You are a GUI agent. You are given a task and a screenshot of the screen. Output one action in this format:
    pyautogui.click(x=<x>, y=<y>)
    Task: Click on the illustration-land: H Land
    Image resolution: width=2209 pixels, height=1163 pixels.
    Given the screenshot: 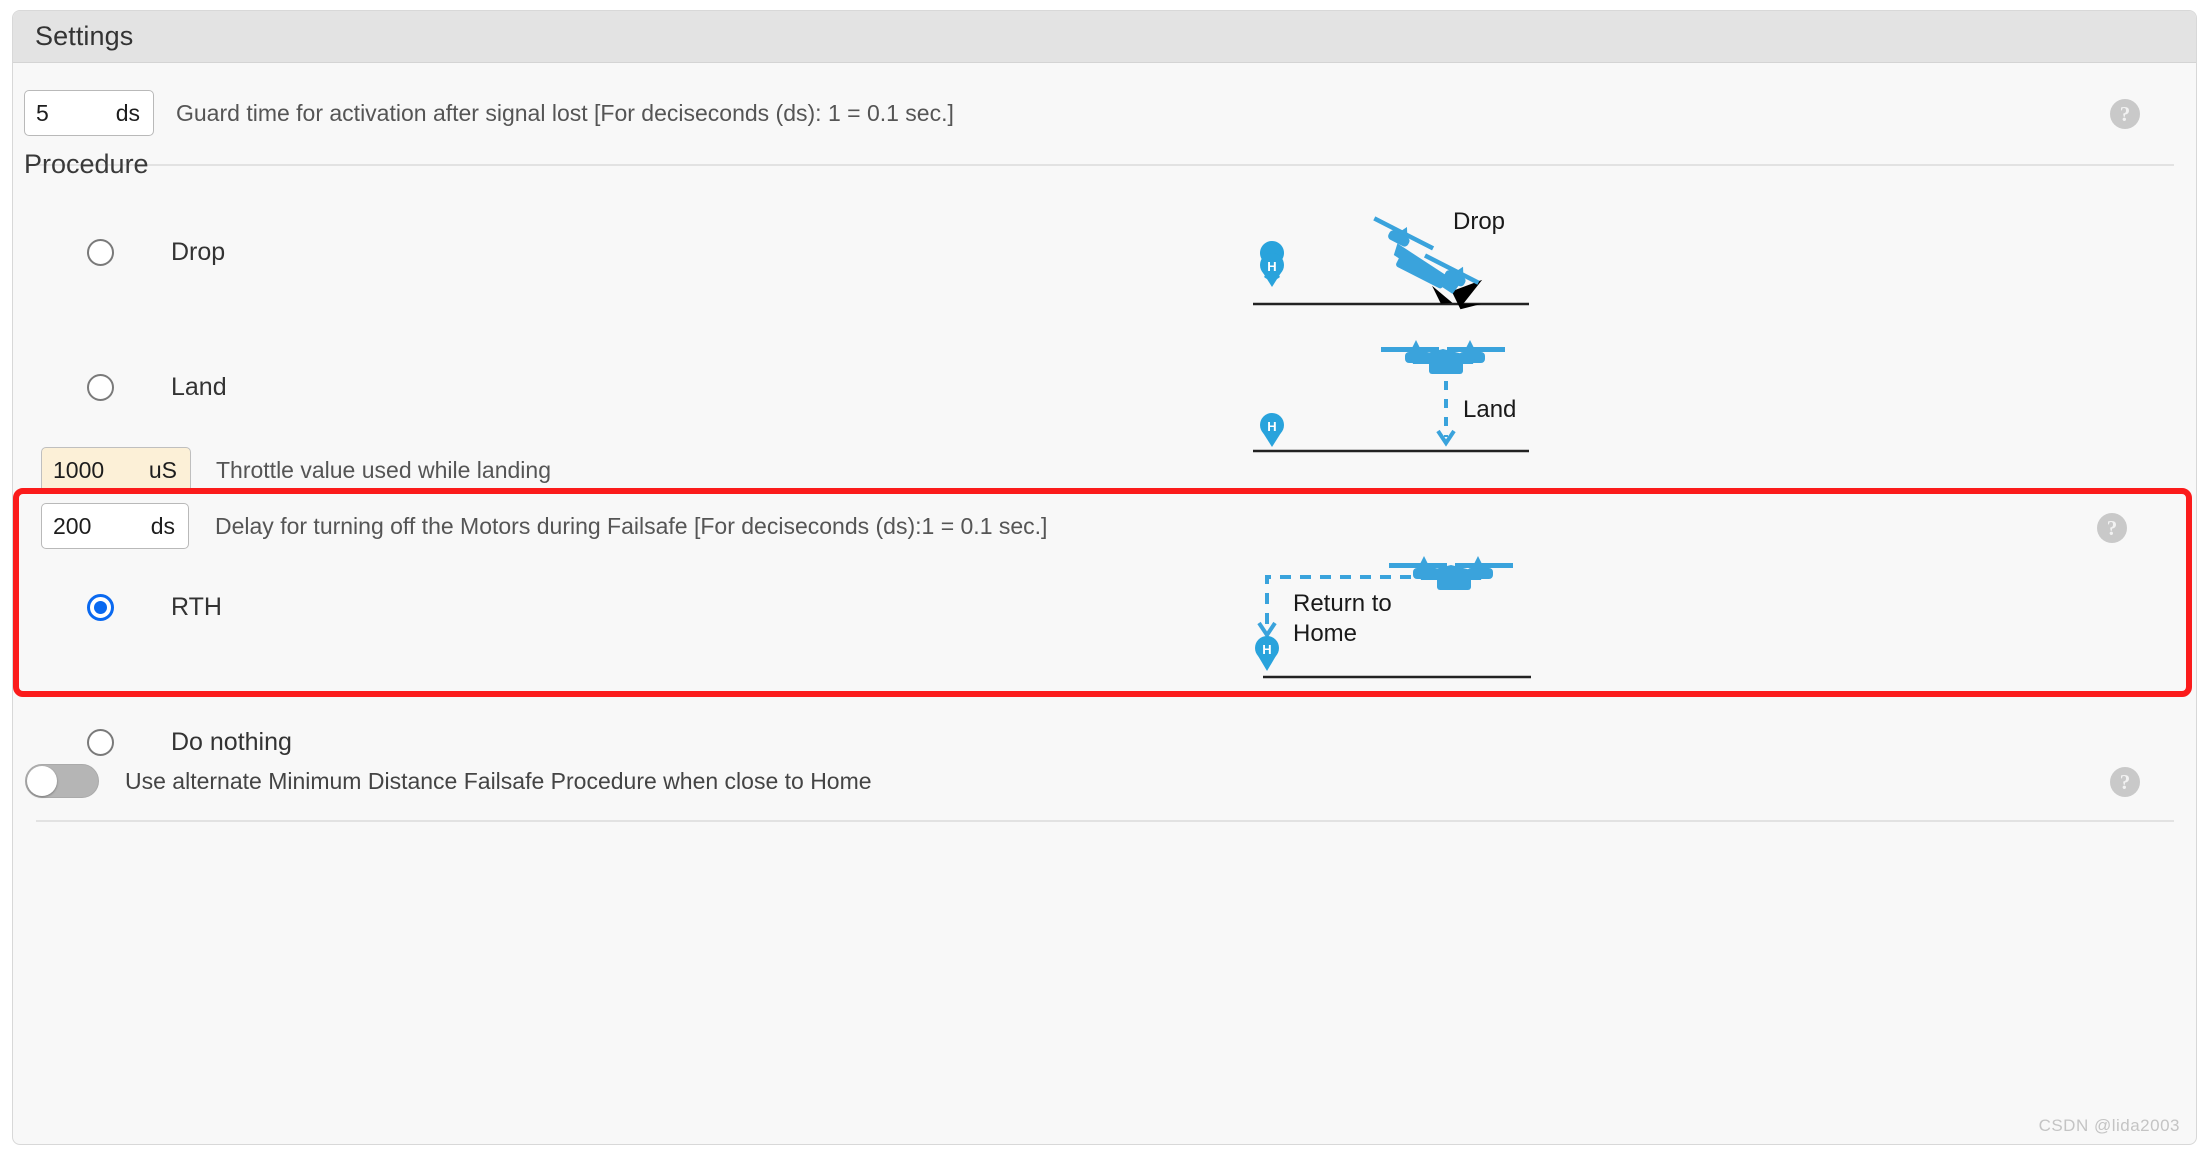 What is the action you would take?
    pyautogui.click(x=1388, y=390)
    